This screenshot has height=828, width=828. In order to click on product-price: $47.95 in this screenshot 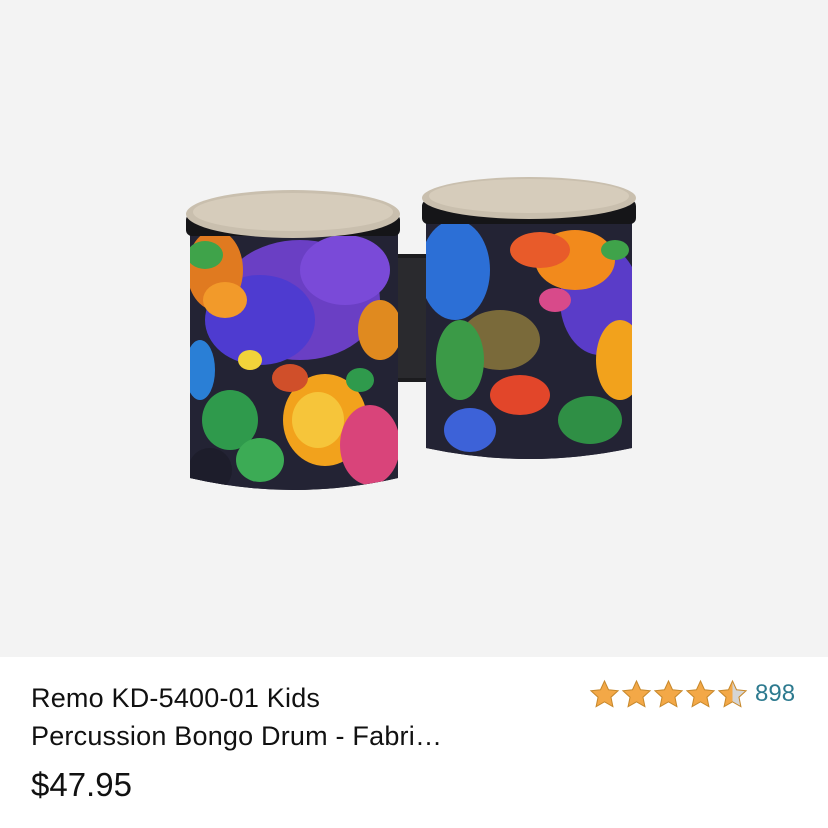, I will do `click(81, 784)`.